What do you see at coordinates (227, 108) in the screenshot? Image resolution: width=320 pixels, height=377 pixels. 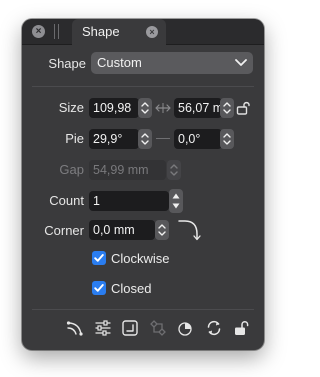 I see `size-height-stepper` at bounding box center [227, 108].